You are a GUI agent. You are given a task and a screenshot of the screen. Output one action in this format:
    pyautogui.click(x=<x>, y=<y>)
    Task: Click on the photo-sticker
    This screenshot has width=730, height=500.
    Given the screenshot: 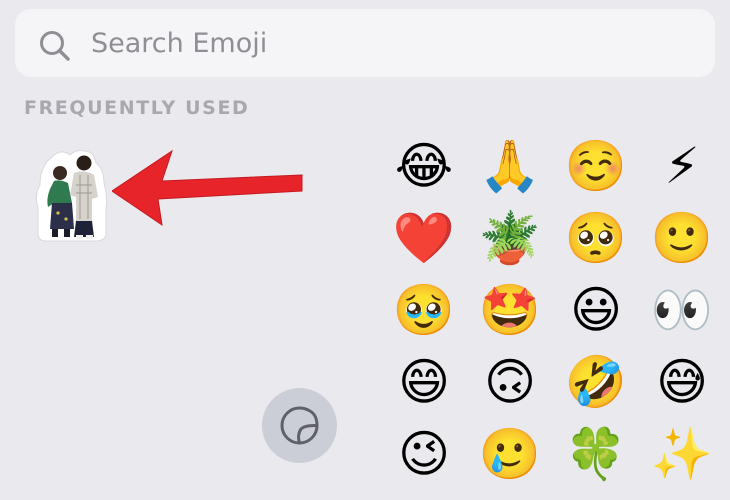 What is the action you would take?
    pyautogui.click(x=75, y=195)
    